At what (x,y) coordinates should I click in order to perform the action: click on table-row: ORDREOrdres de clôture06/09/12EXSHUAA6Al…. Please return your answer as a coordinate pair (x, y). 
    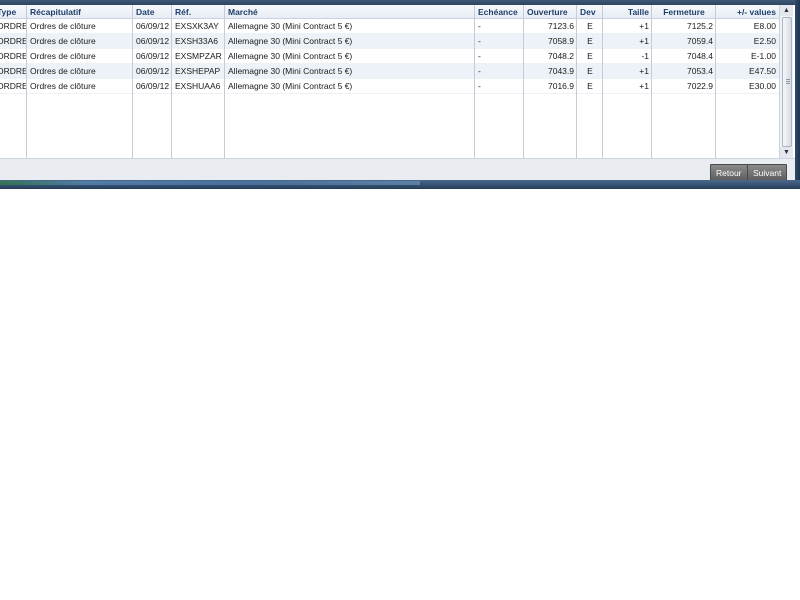
    Looking at the image, I should click on (389, 86).